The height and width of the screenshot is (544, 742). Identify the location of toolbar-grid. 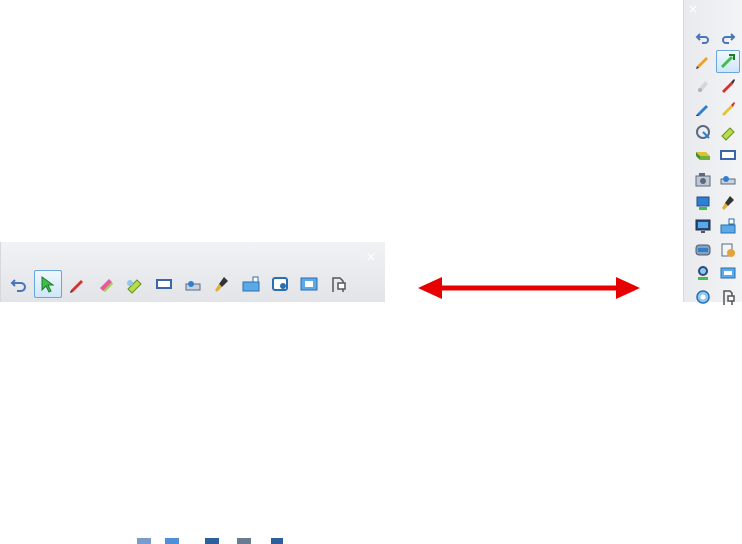
(716, 167).